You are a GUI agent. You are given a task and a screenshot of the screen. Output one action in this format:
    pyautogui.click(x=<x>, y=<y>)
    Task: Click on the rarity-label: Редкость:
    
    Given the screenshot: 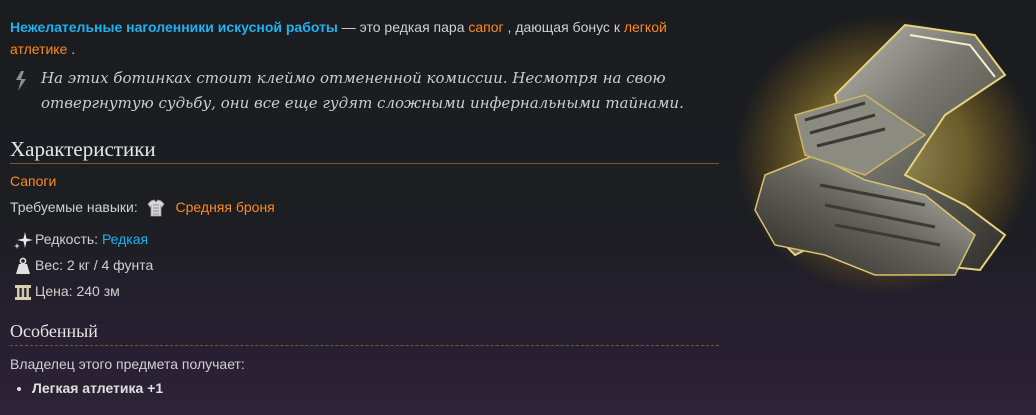 What is the action you would take?
    pyautogui.click(x=67, y=239)
    